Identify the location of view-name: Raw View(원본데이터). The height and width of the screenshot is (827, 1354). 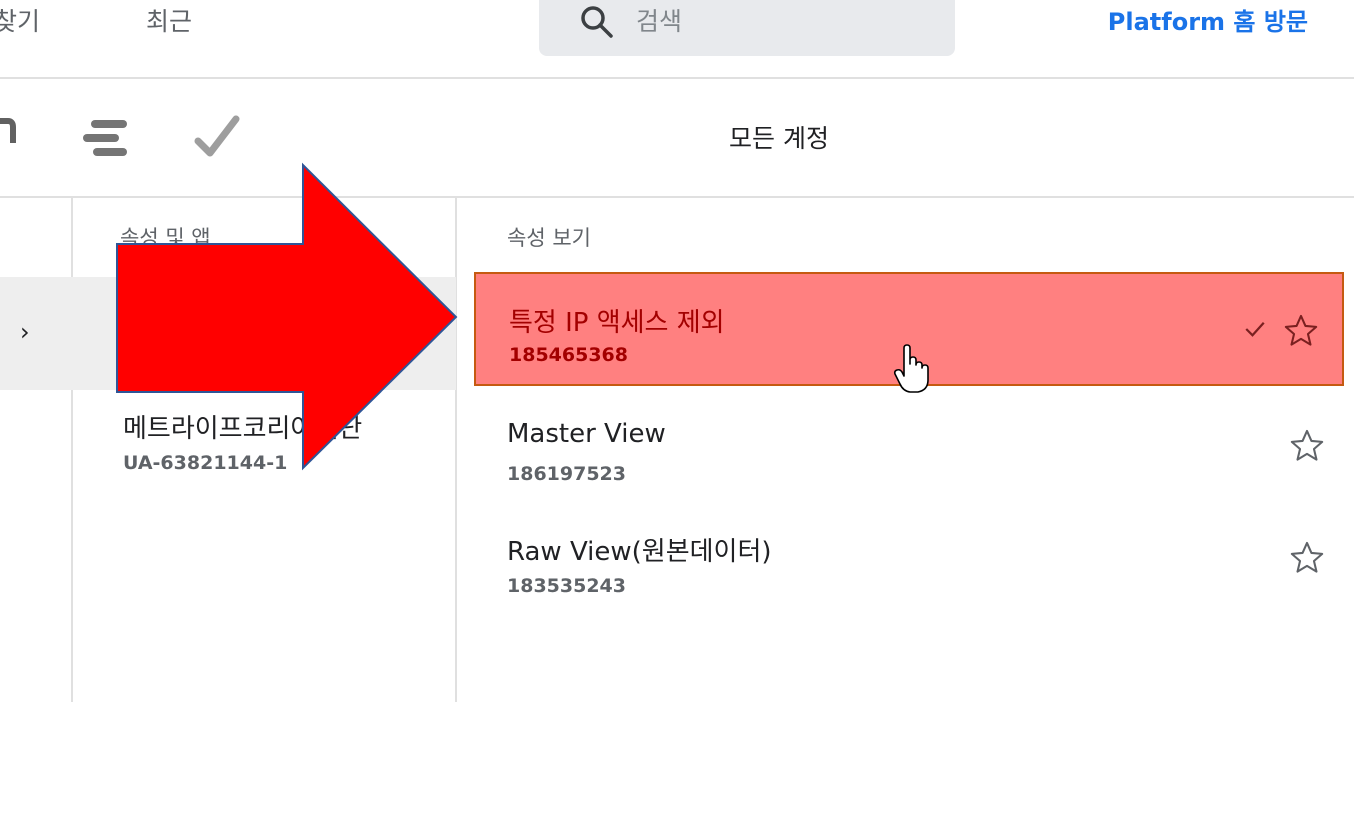
(639, 552).